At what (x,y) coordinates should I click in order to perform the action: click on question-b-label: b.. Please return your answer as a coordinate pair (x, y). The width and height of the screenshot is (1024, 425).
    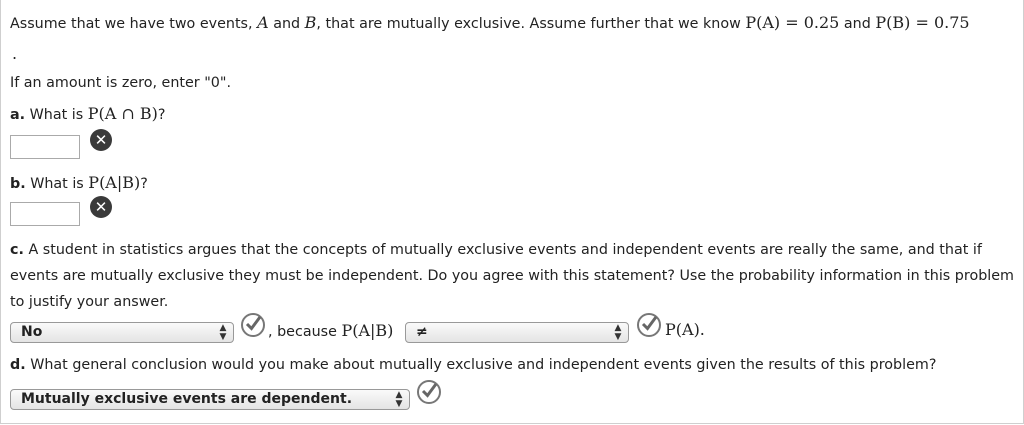
    Looking at the image, I should click on (18, 184).